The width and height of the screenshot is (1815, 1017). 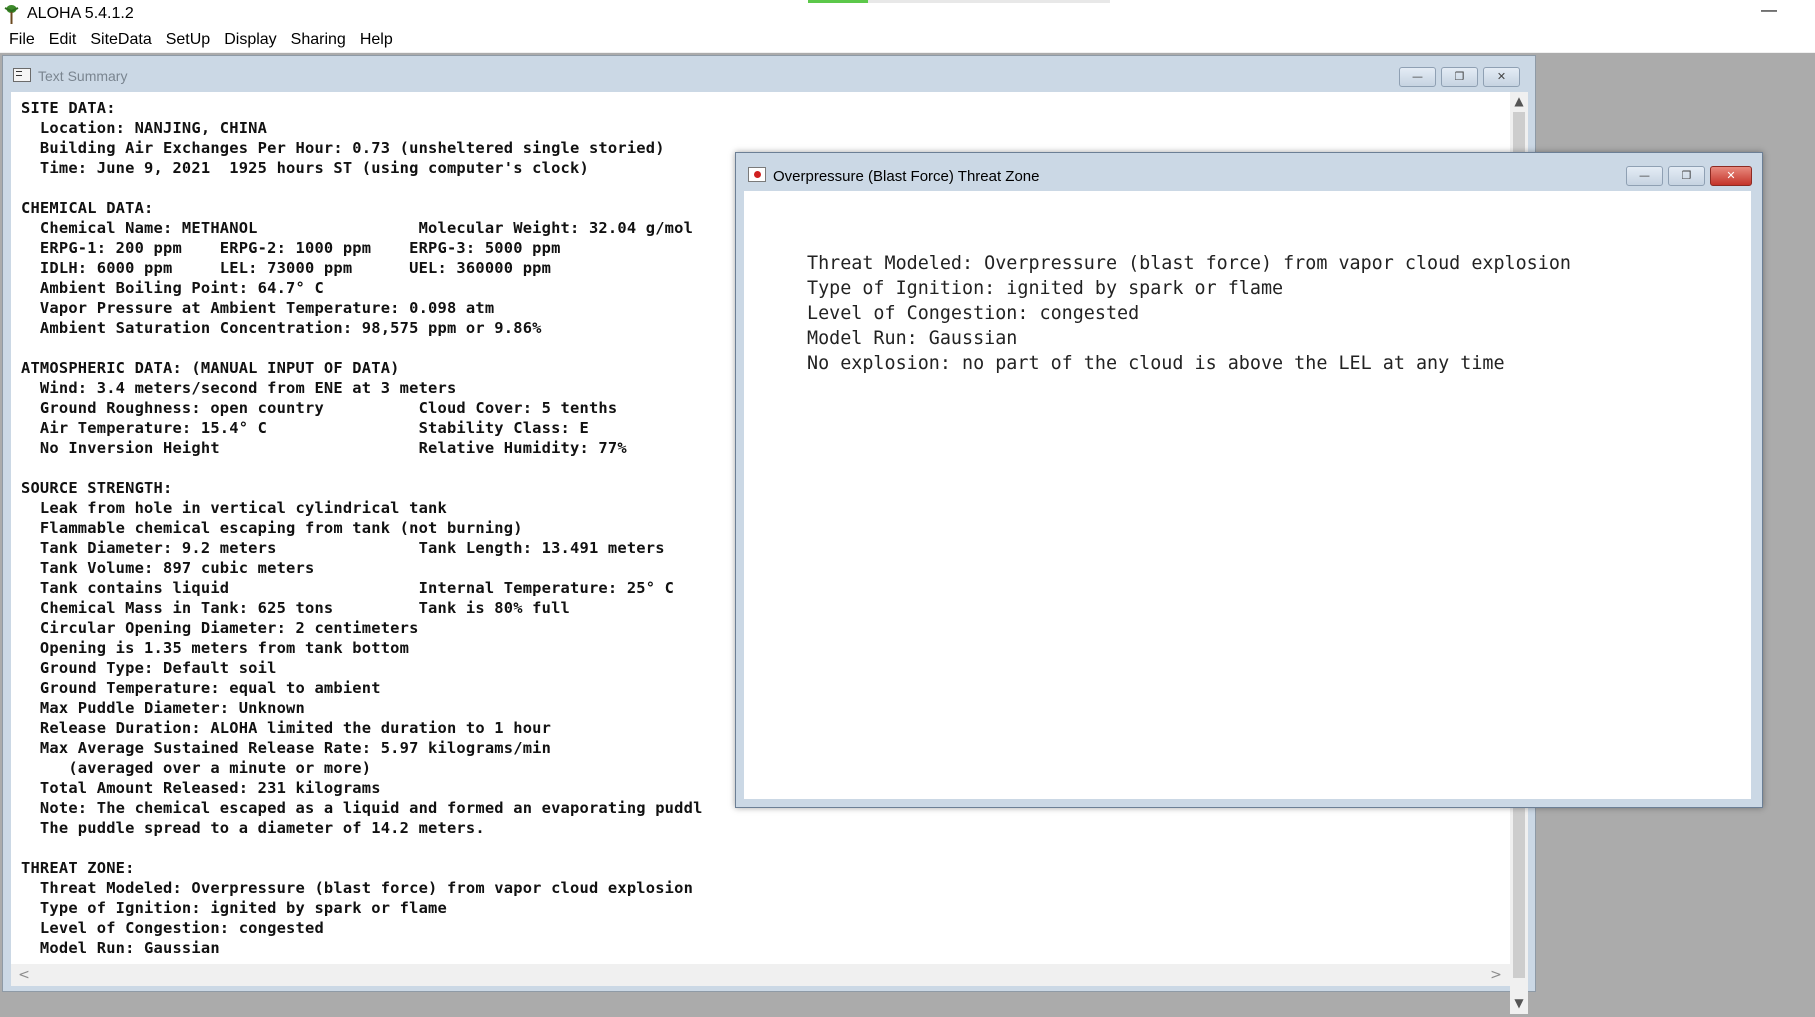 What do you see at coordinates (172, 928) in the screenshot?
I see `summary-text-line: Level of Congestion: congested` at bounding box center [172, 928].